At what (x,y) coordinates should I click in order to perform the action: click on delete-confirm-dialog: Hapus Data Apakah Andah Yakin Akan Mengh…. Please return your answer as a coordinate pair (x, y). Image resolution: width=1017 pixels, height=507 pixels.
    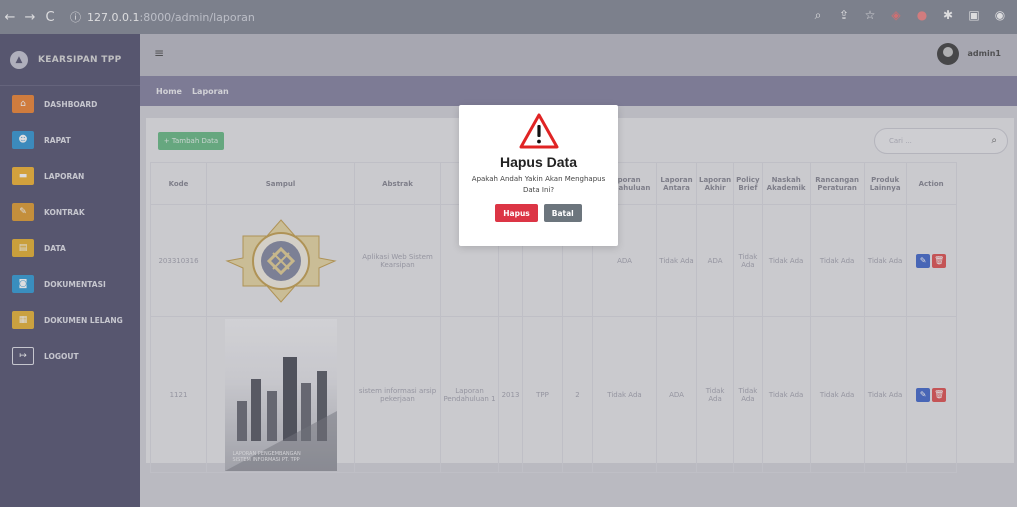
    Looking at the image, I should click on (538, 175).